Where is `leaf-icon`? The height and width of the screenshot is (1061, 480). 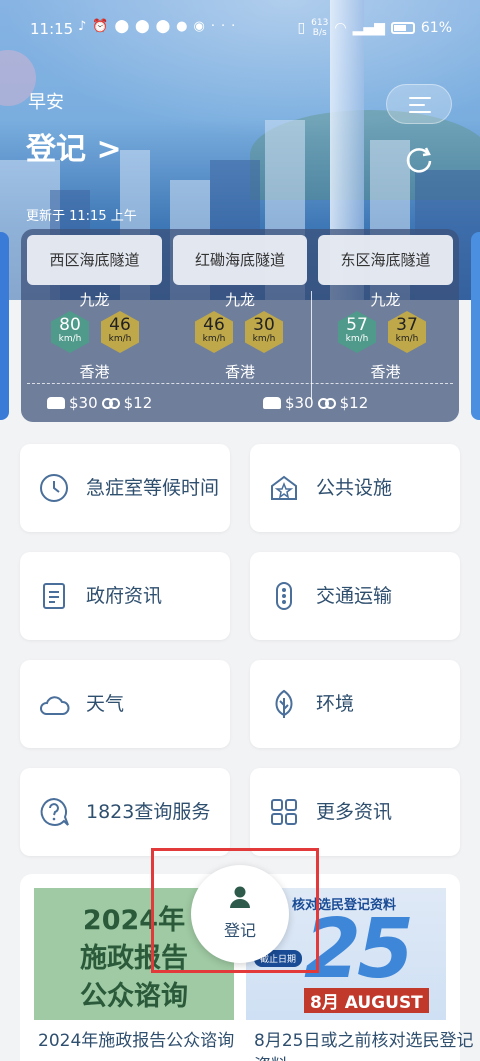
leaf-icon is located at coordinates (284, 703).